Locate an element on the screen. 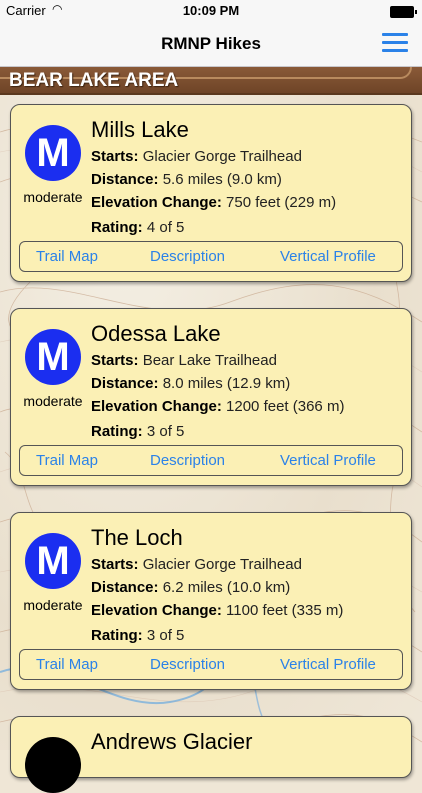 The height and width of the screenshot is (793, 422). distance-value: 6.2 miles (10.0 km) is located at coordinates (226, 587).